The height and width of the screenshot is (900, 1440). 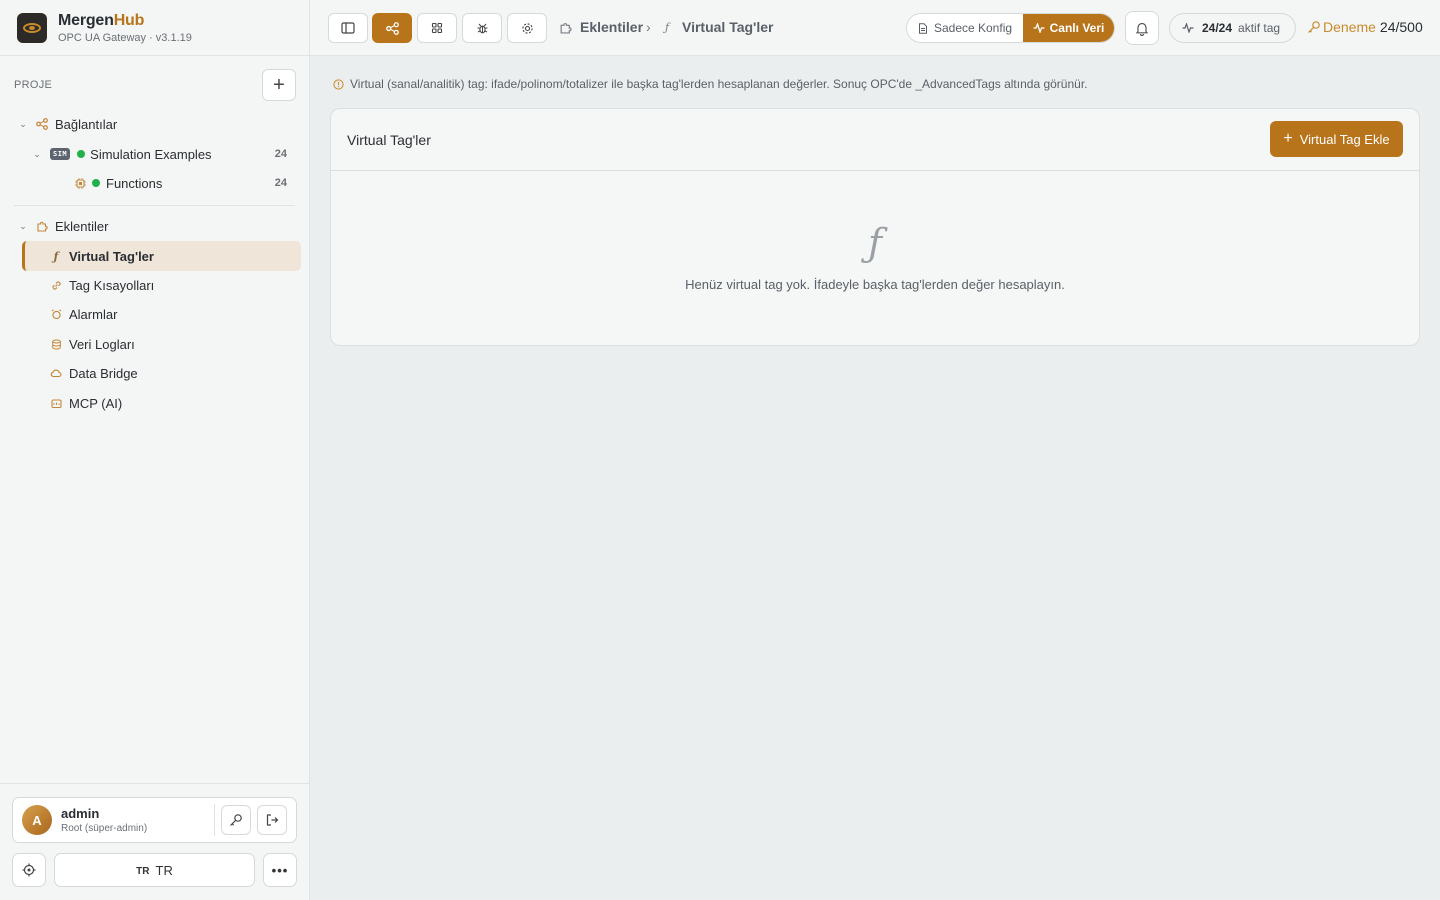 I want to click on add-virtual-tag-label: Virtual Tag Ekle, so click(x=1344, y=139).